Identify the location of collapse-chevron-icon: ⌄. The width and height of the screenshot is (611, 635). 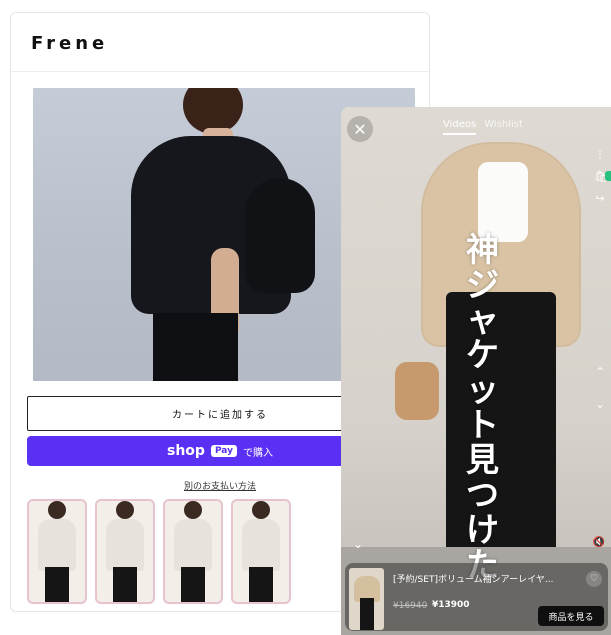
(358, 544).